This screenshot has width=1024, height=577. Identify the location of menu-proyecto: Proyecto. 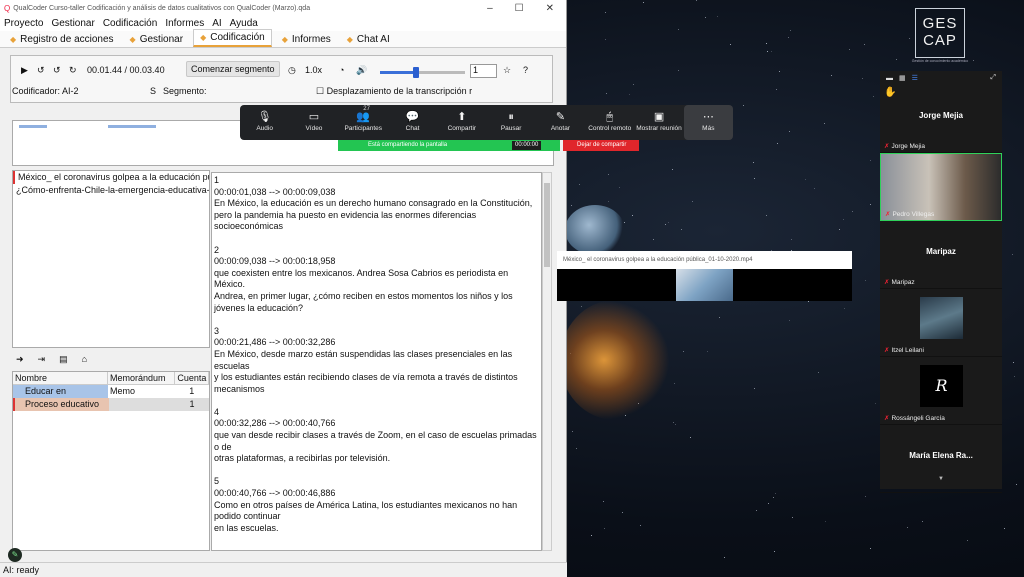
(23, 23).